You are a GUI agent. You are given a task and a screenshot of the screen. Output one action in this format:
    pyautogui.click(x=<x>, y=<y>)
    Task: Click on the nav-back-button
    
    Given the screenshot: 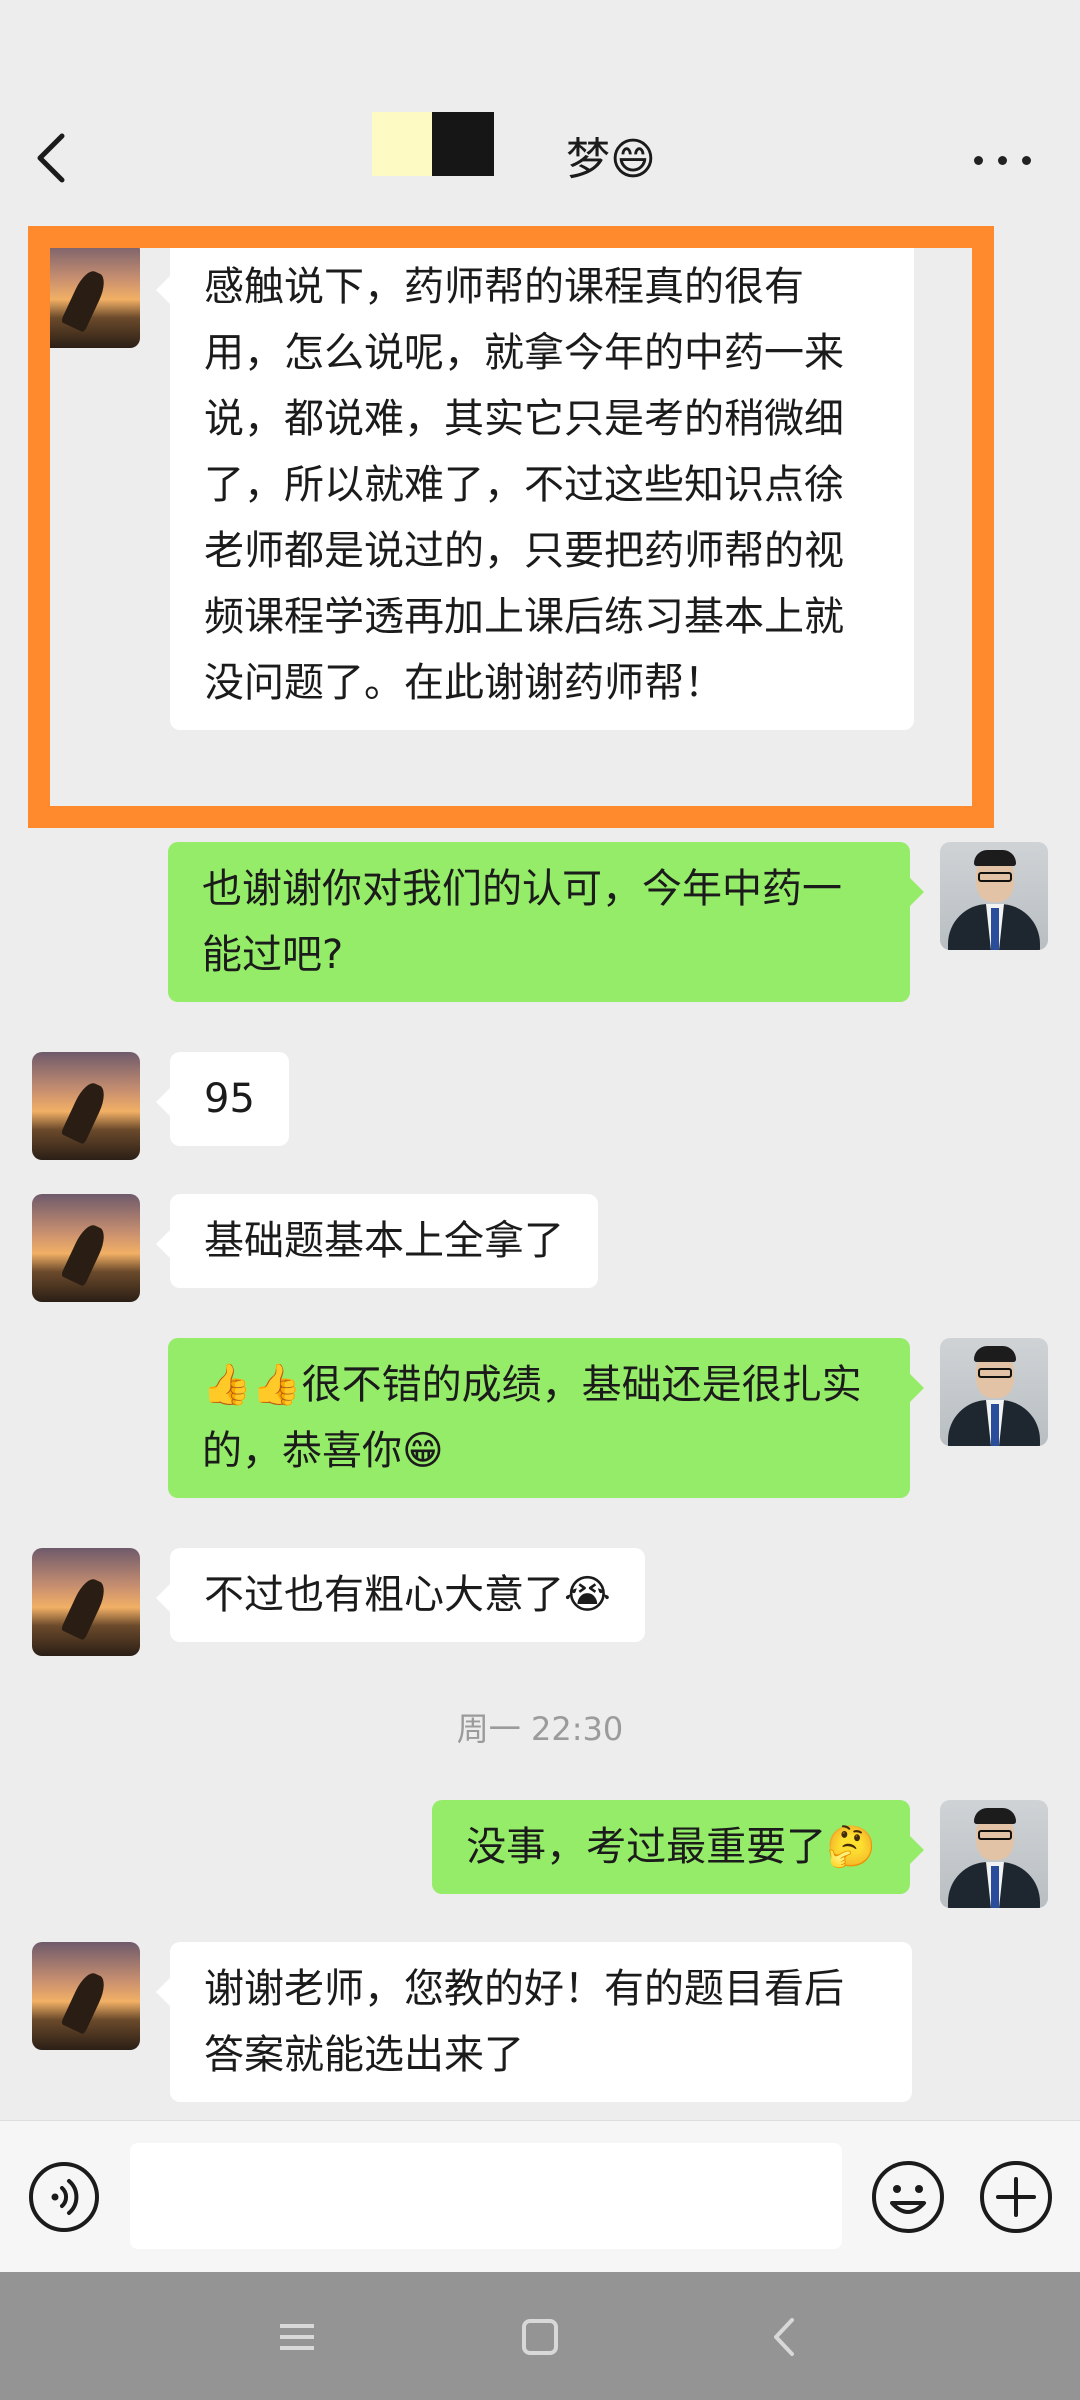 What is the action you would take?
    pyautogui.click(x=785, y=2337)
    